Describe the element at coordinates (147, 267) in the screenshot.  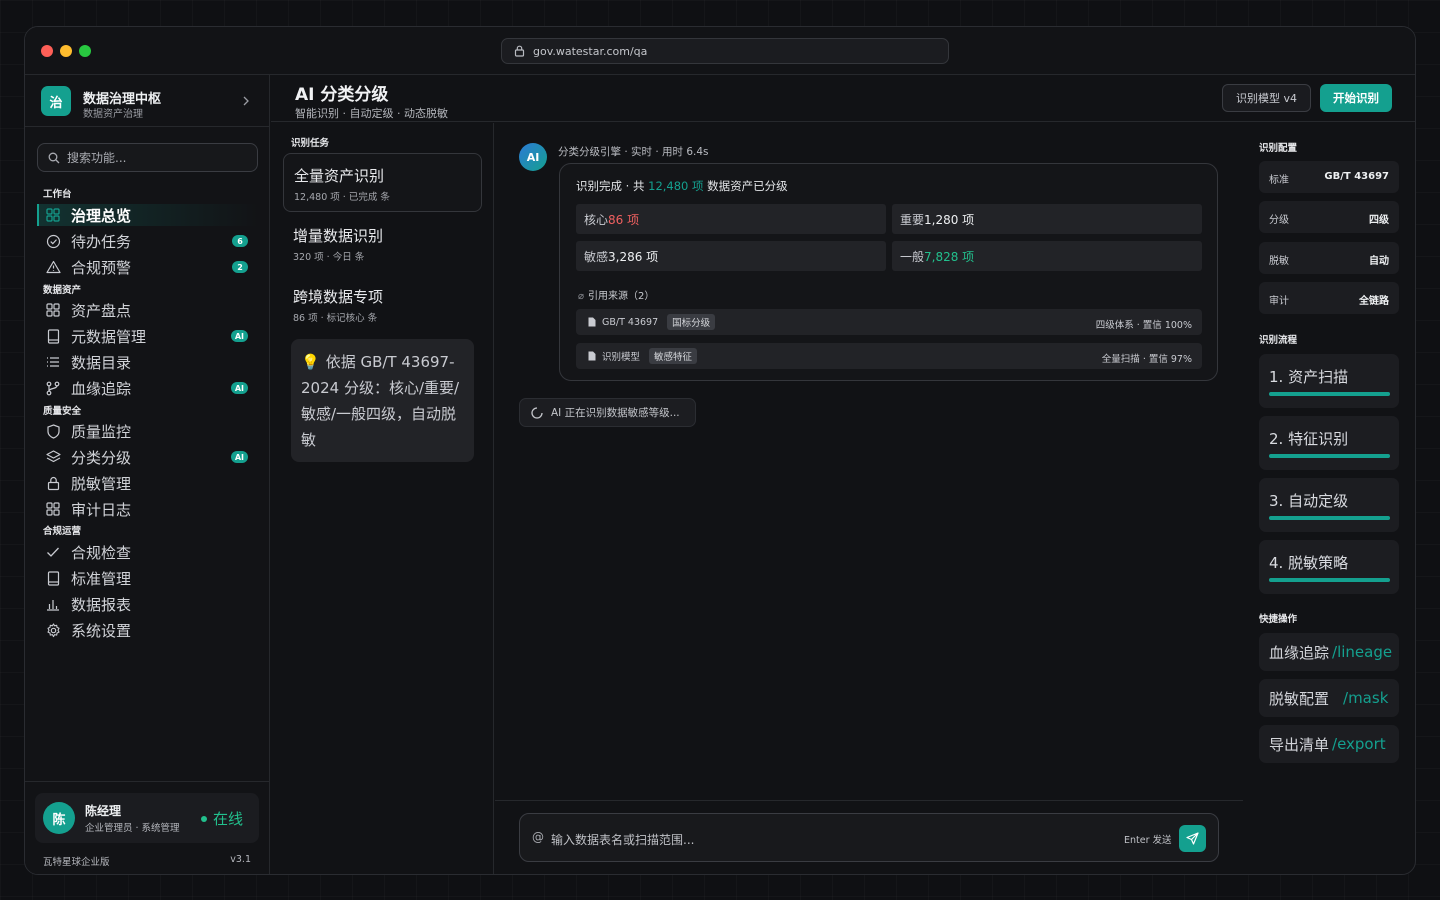
I see `sidebar-item-alerts: 合规预警 2` at that location.